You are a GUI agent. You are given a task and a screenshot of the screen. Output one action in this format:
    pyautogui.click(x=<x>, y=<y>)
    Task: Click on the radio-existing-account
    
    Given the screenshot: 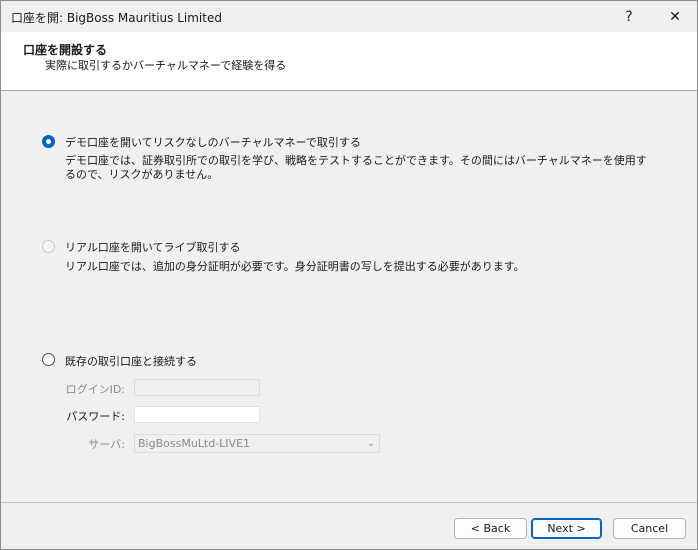 What is the action you would take?
    pyautogui.click(x=48, y=359)
    